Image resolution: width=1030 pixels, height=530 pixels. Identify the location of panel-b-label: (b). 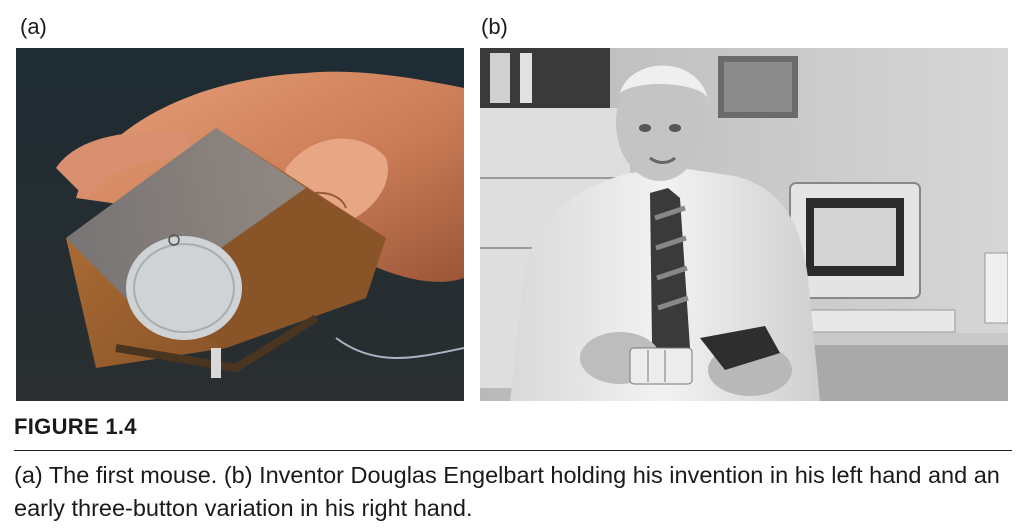
(494, 26).